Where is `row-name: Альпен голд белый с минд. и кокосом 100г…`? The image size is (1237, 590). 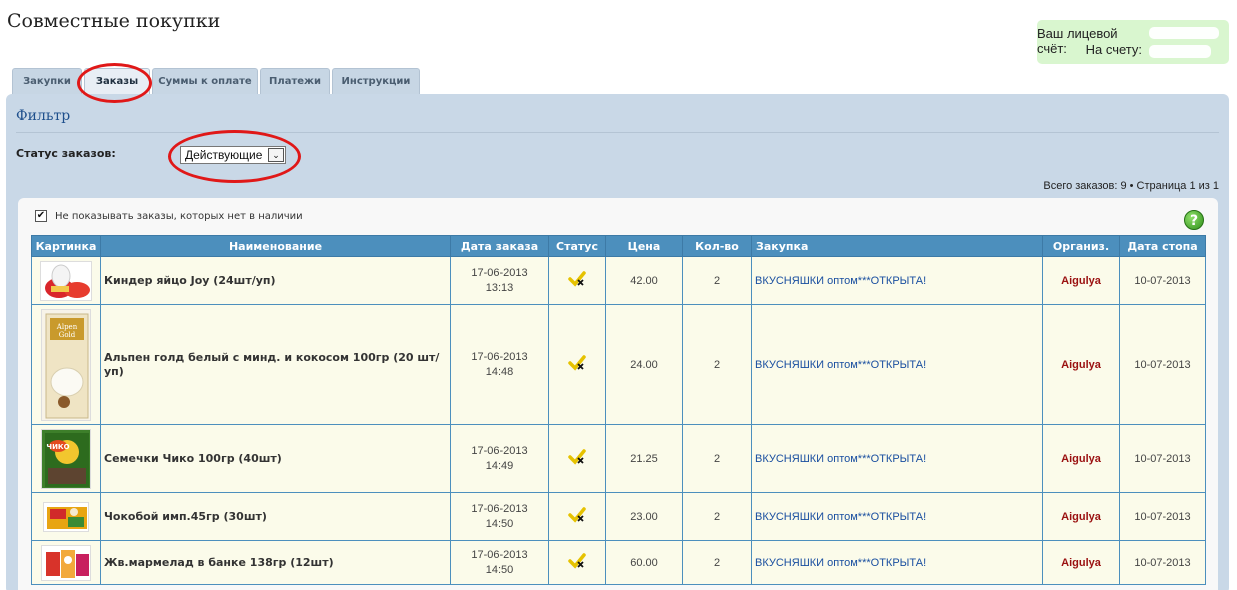
row-name: Альпен голд белый с минд. и кокосом 100г… is located at coordinates (275, 364).